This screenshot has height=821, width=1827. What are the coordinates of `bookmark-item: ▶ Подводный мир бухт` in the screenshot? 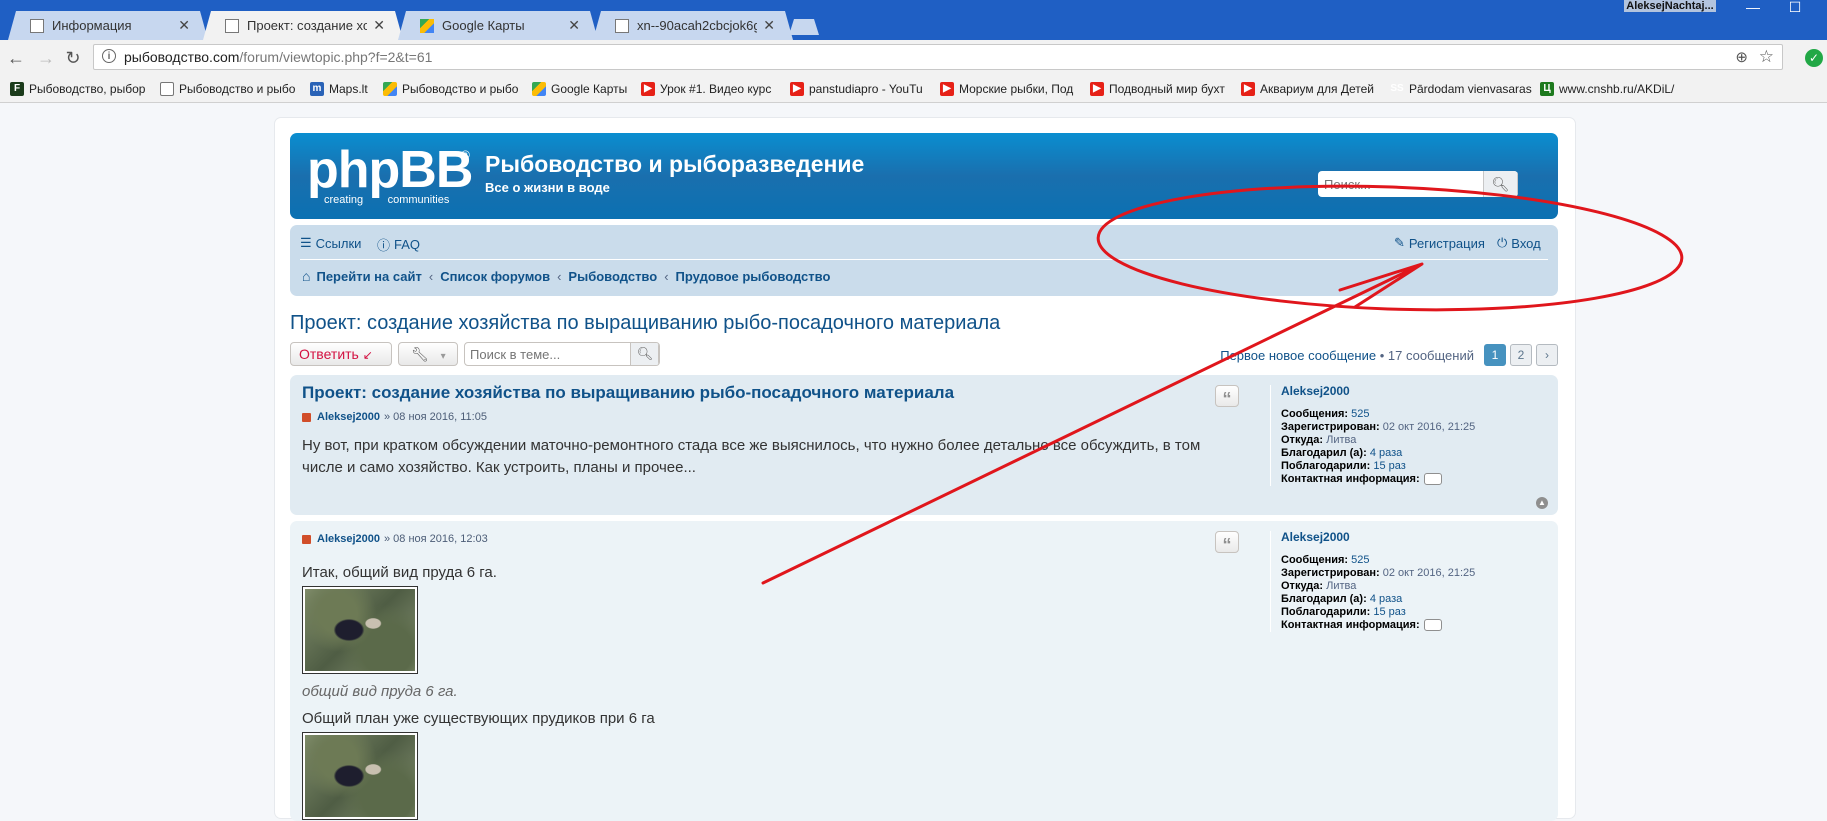 It's located at (1159, 89).